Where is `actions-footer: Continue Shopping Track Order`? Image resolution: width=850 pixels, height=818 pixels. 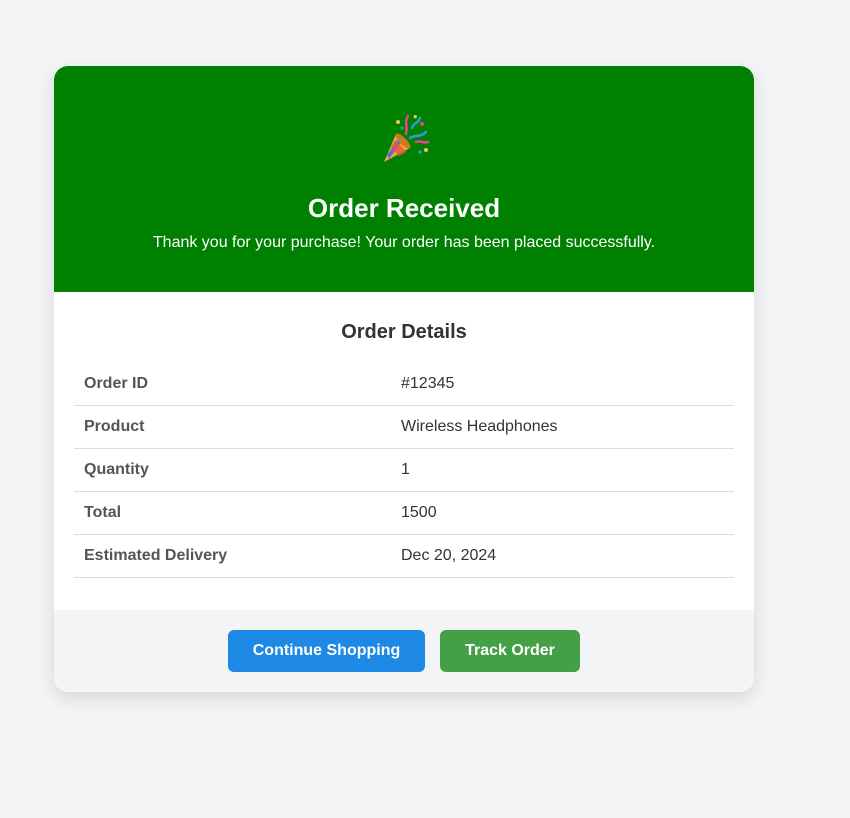
actions-footer: Continue Shopping Track Order is located at coordinates (404, 651).